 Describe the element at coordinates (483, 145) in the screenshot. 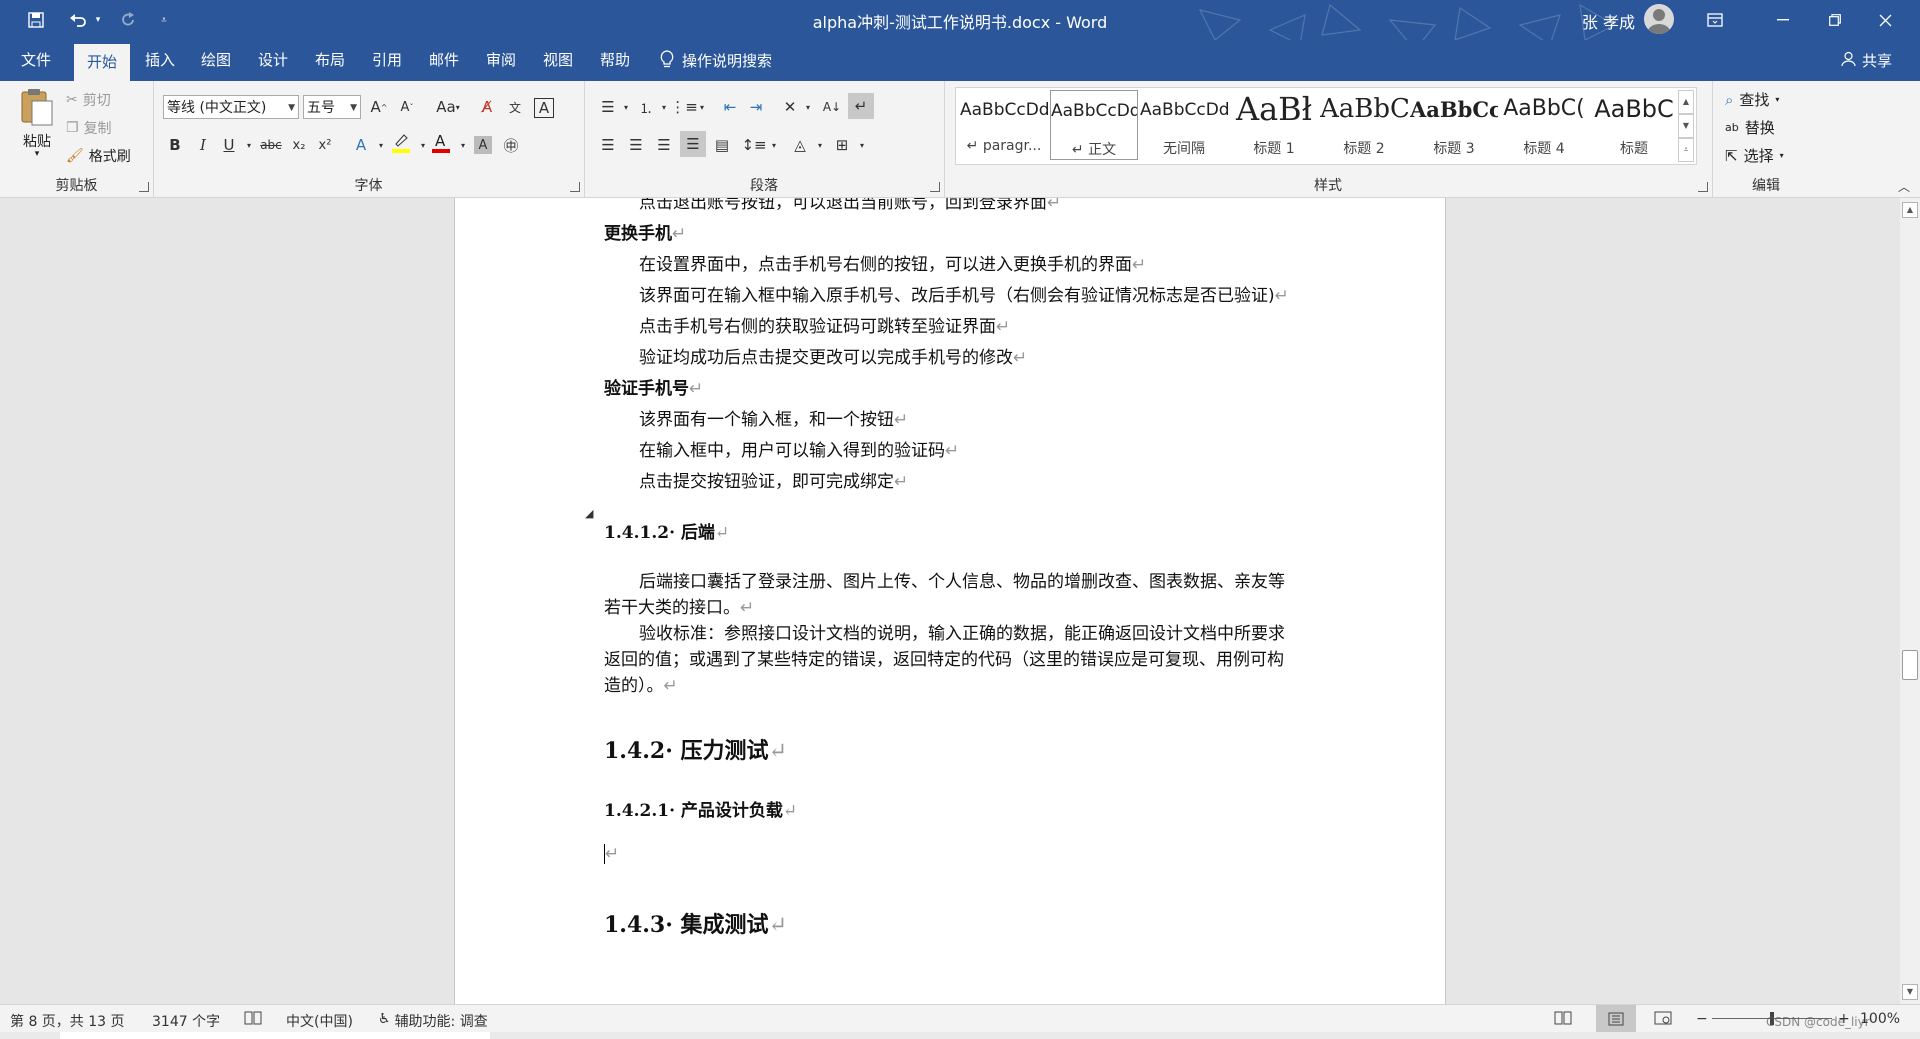

I see `character-shading-icon: A` at that location.